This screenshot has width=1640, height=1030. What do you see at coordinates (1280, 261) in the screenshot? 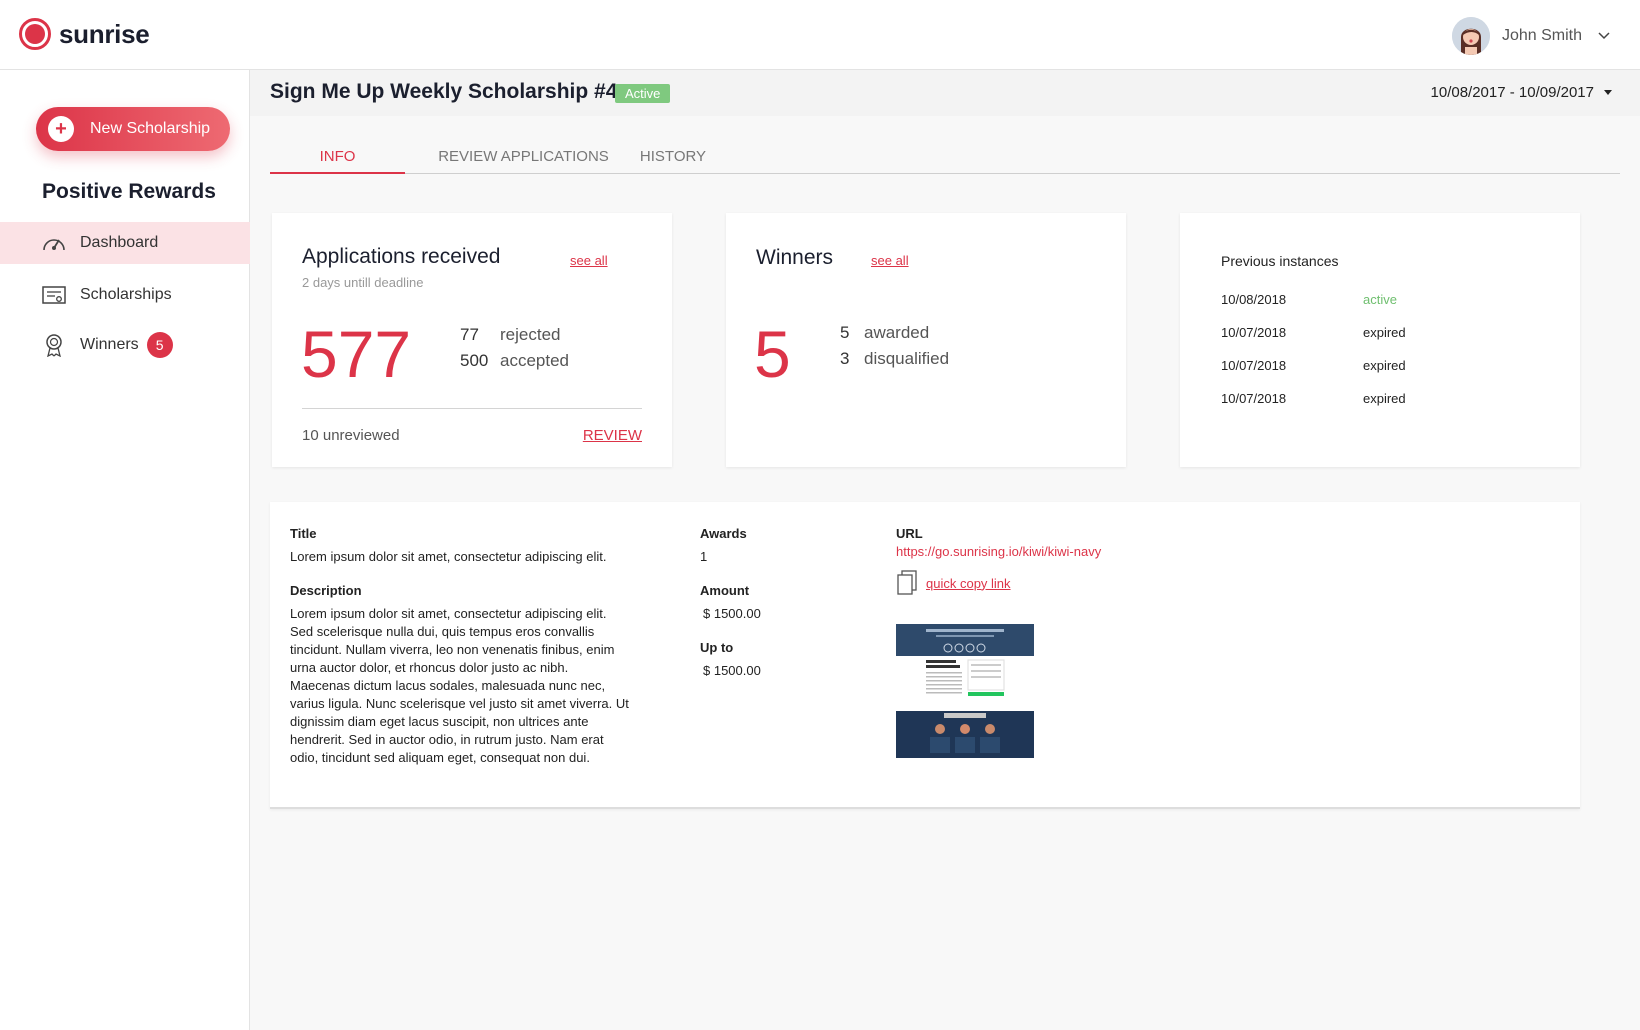
I see `previous-instances-title: Previous instances` at bounding box center [1280, 261].